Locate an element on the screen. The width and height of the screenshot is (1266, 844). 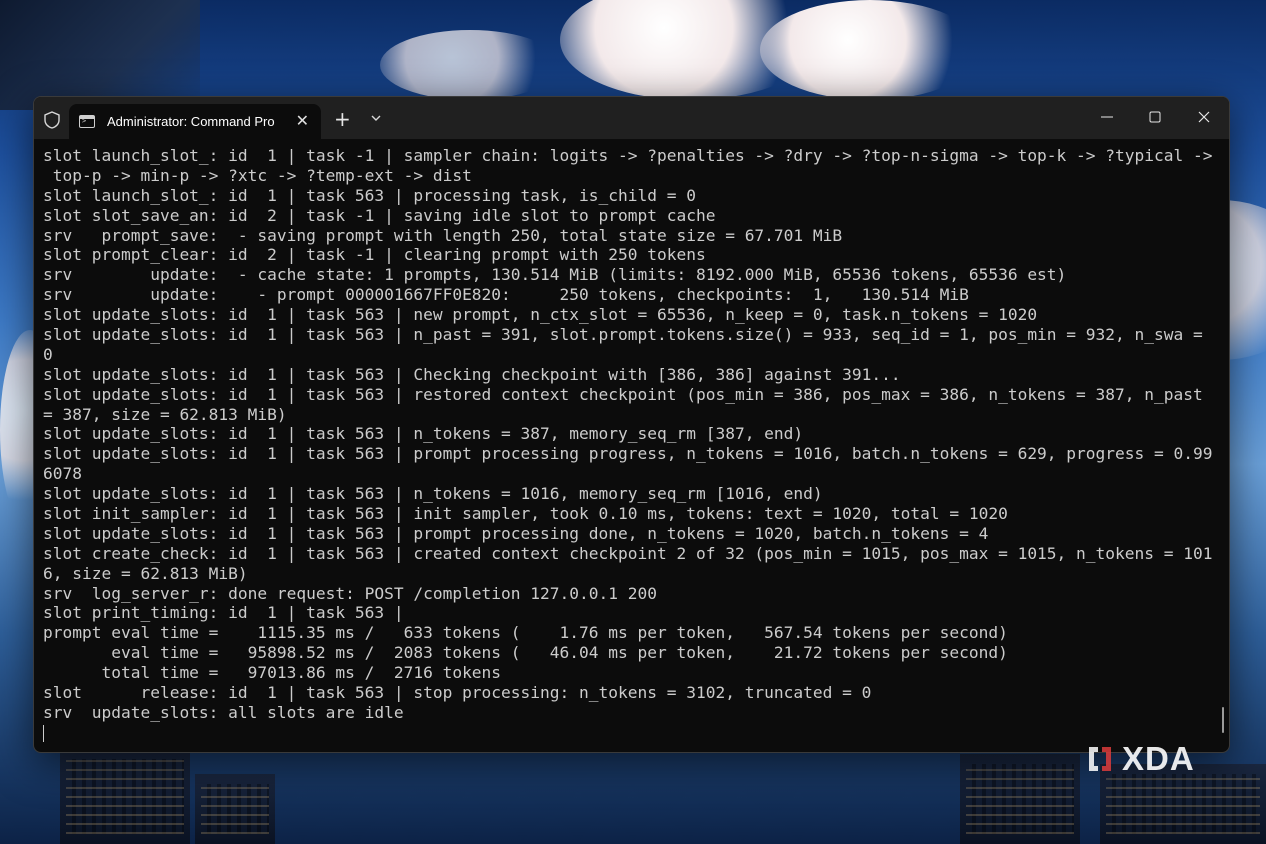
scrollbar is located at coordinates (1223, 720).